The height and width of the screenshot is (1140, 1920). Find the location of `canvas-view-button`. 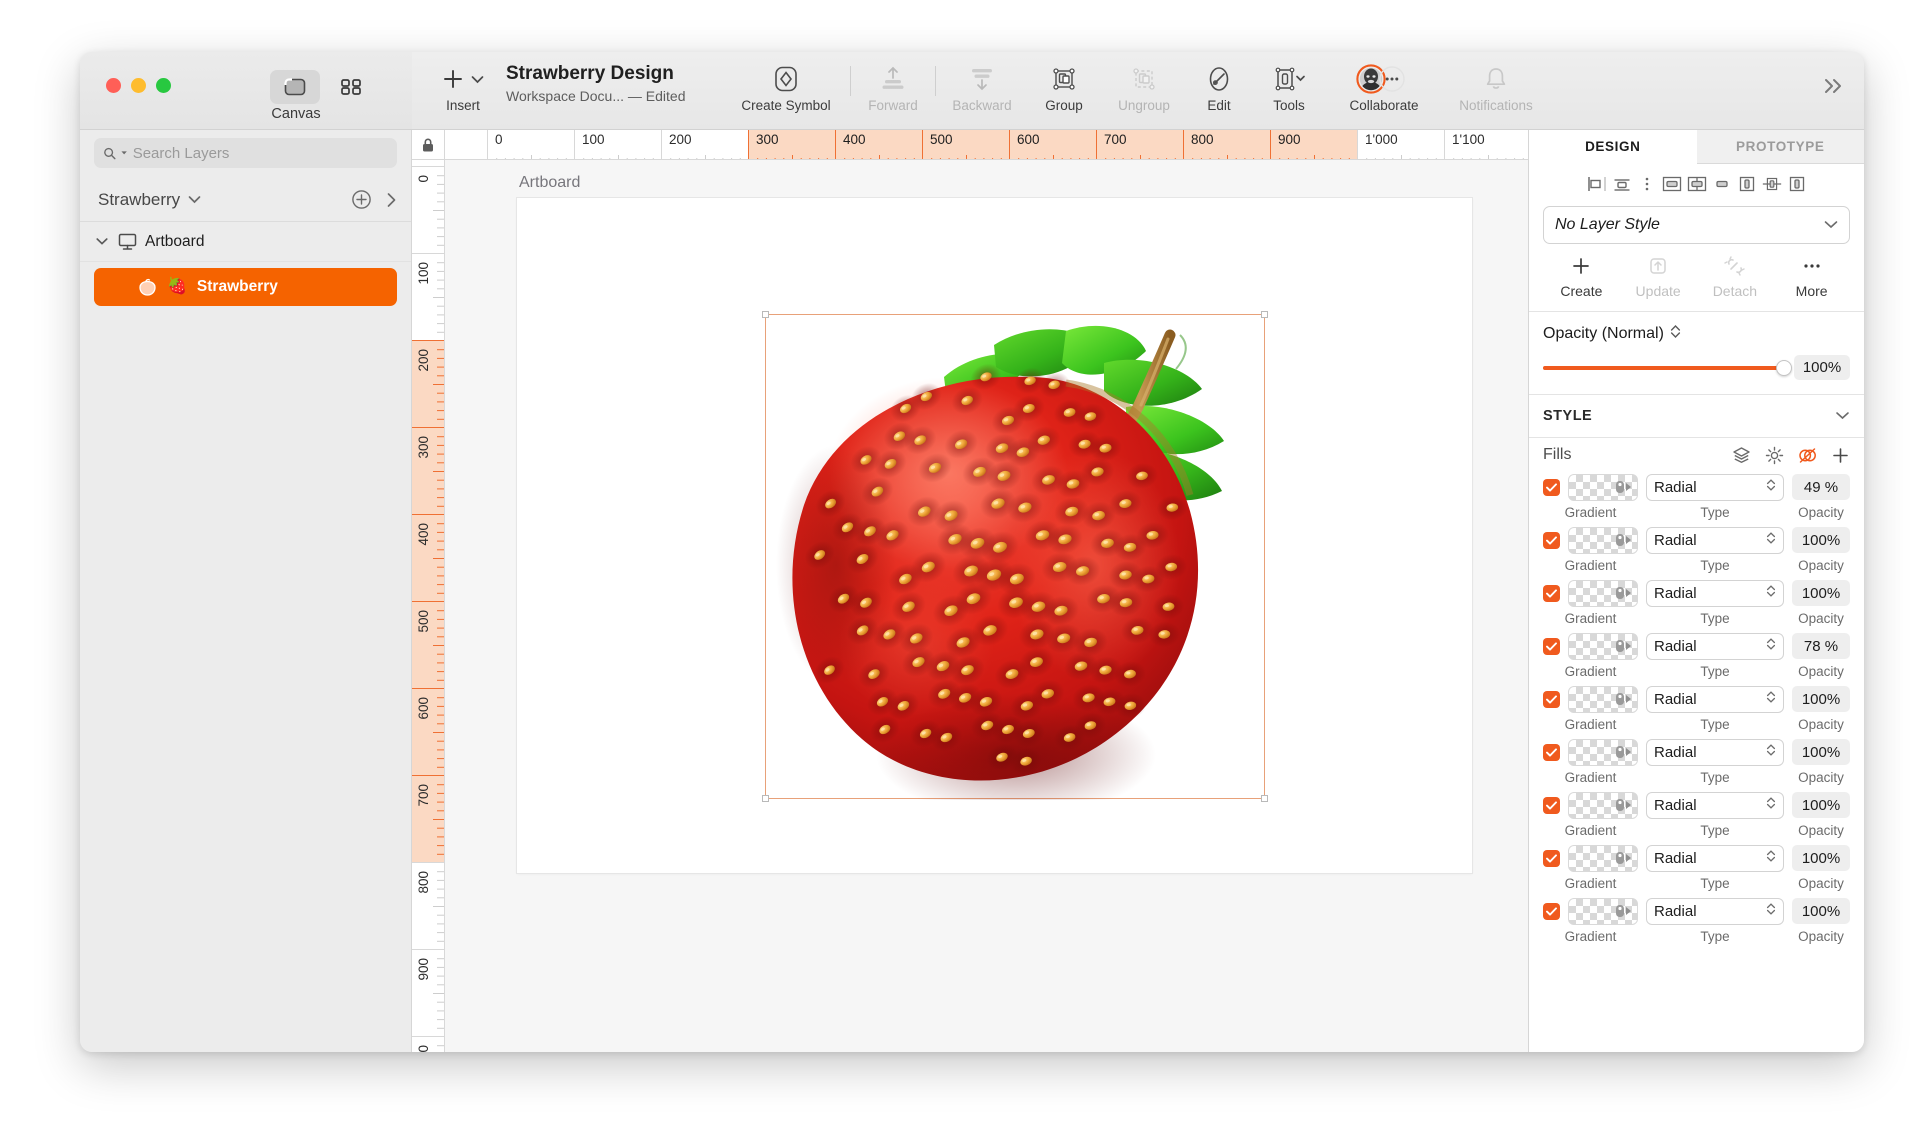

canvas-view-button is located at coordinates (295, 87).